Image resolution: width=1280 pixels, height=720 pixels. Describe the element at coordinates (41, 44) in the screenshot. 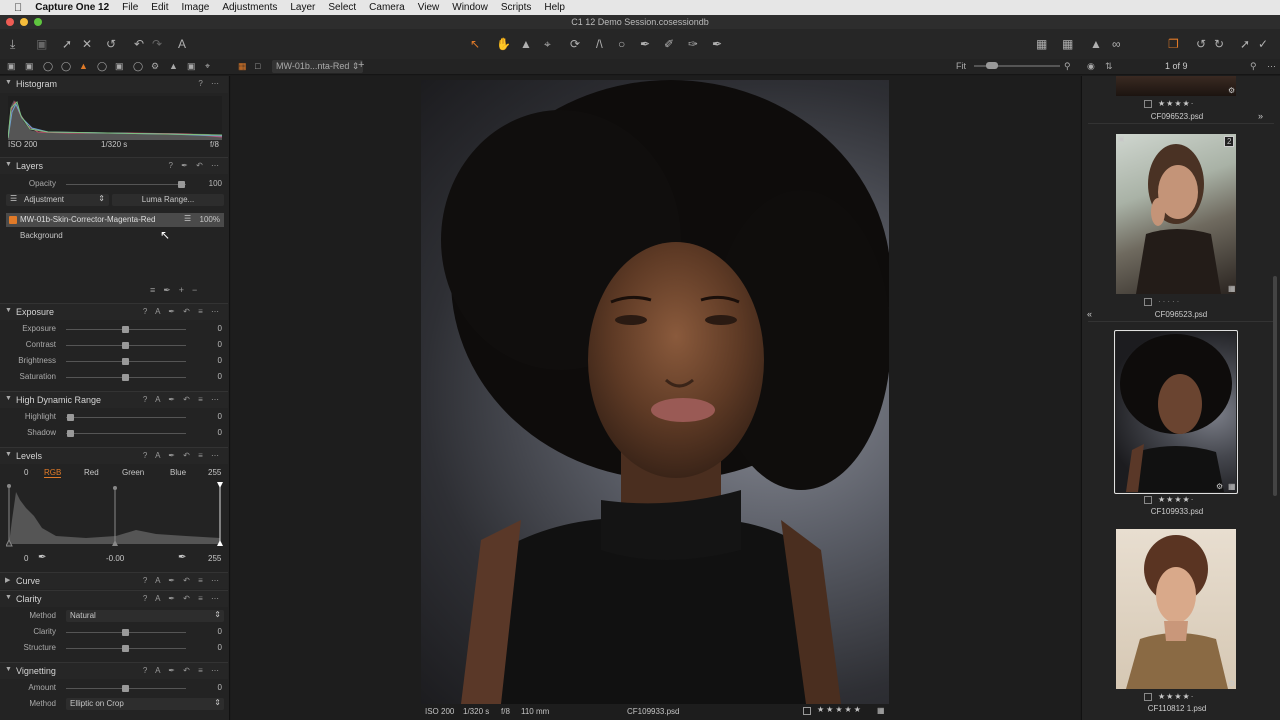

I see `capture-icon: ▣` at that location.